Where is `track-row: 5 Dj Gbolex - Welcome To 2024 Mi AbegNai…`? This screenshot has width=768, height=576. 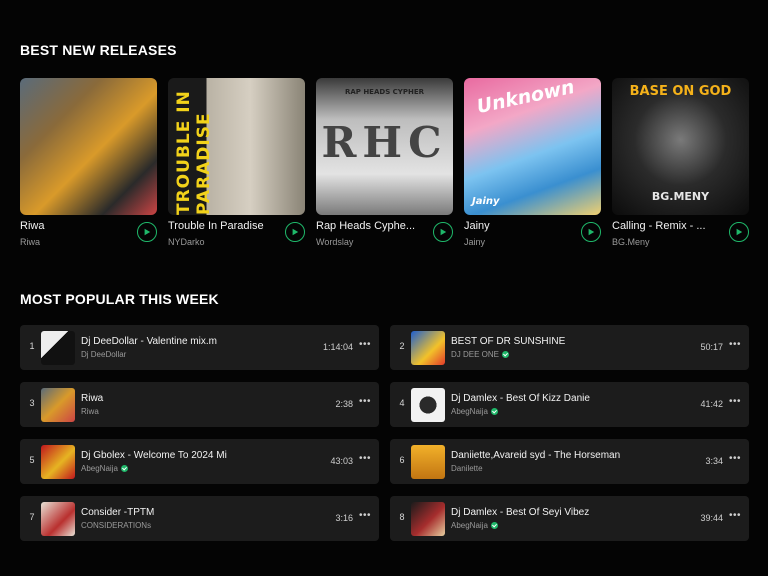 track-row: 5 Dj Gbolex - Welcome To 2024 Mi AbegNai… is located at coordinates (199, 461).